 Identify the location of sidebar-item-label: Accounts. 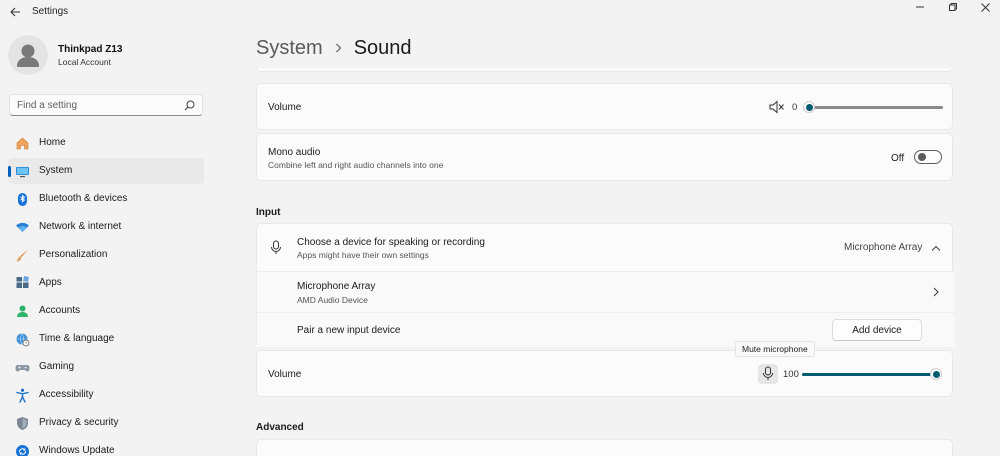
(60, 310).